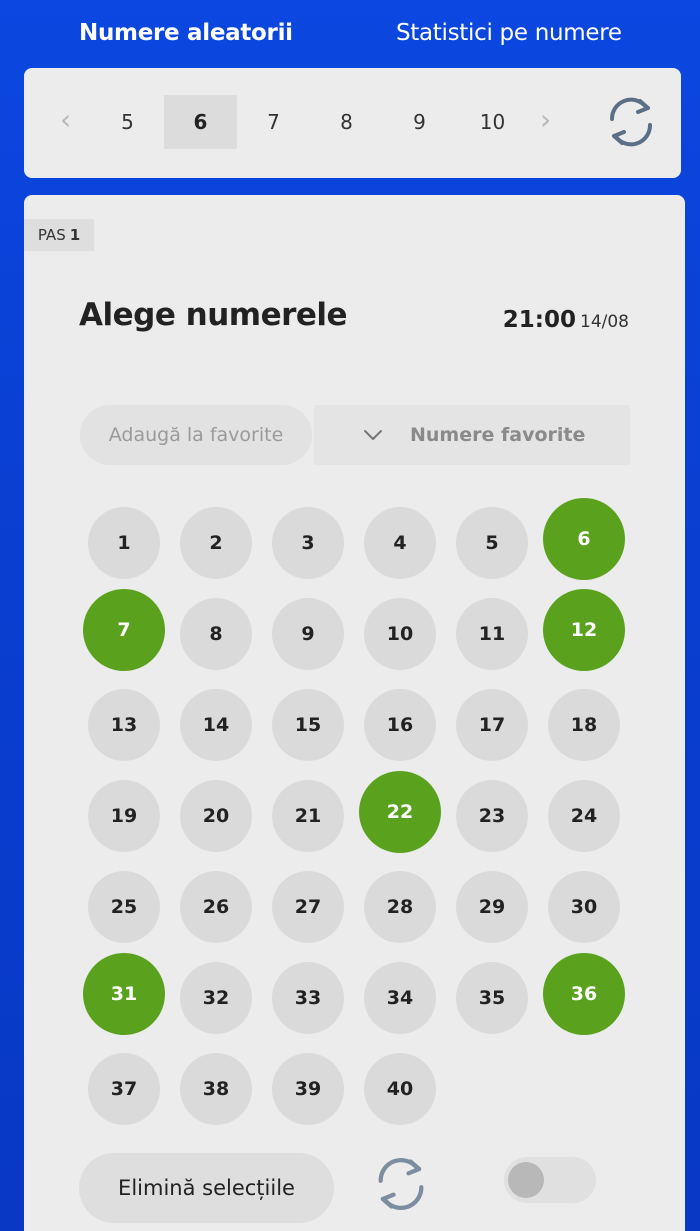 The height and width of the screenshot is (1231, 700). I want to click on number-ball-selected: 6, so click(584, 539).